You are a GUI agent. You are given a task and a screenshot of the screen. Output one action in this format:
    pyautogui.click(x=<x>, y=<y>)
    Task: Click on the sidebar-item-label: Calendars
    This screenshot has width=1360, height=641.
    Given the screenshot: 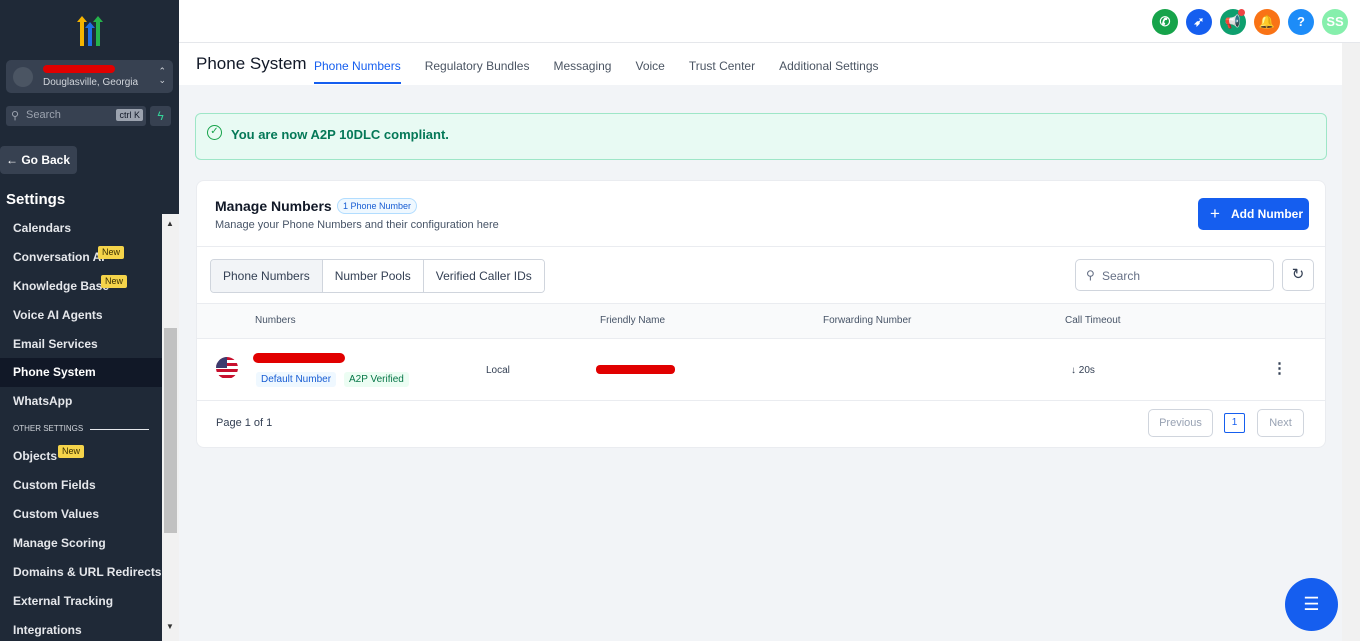 What is the action you would take?
    pyautogui.click(x=42, y=228)
    